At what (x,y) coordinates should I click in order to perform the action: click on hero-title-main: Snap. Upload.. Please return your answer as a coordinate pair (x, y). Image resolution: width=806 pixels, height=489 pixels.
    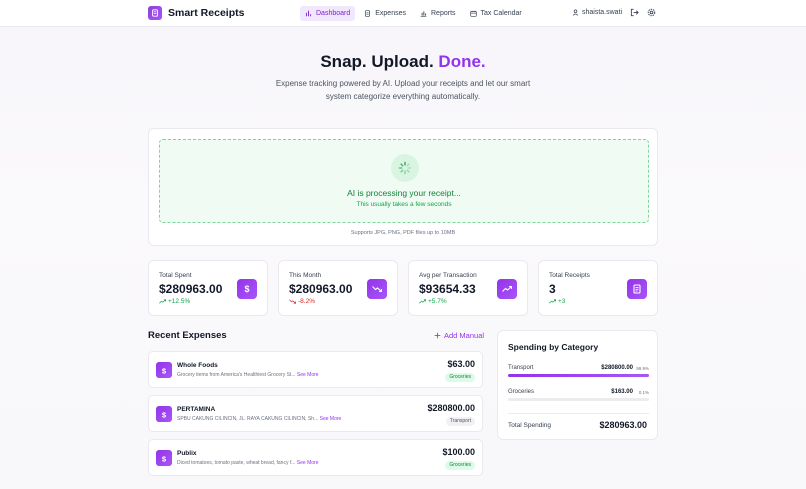
    Looking at the image, I should click on (377, 61).